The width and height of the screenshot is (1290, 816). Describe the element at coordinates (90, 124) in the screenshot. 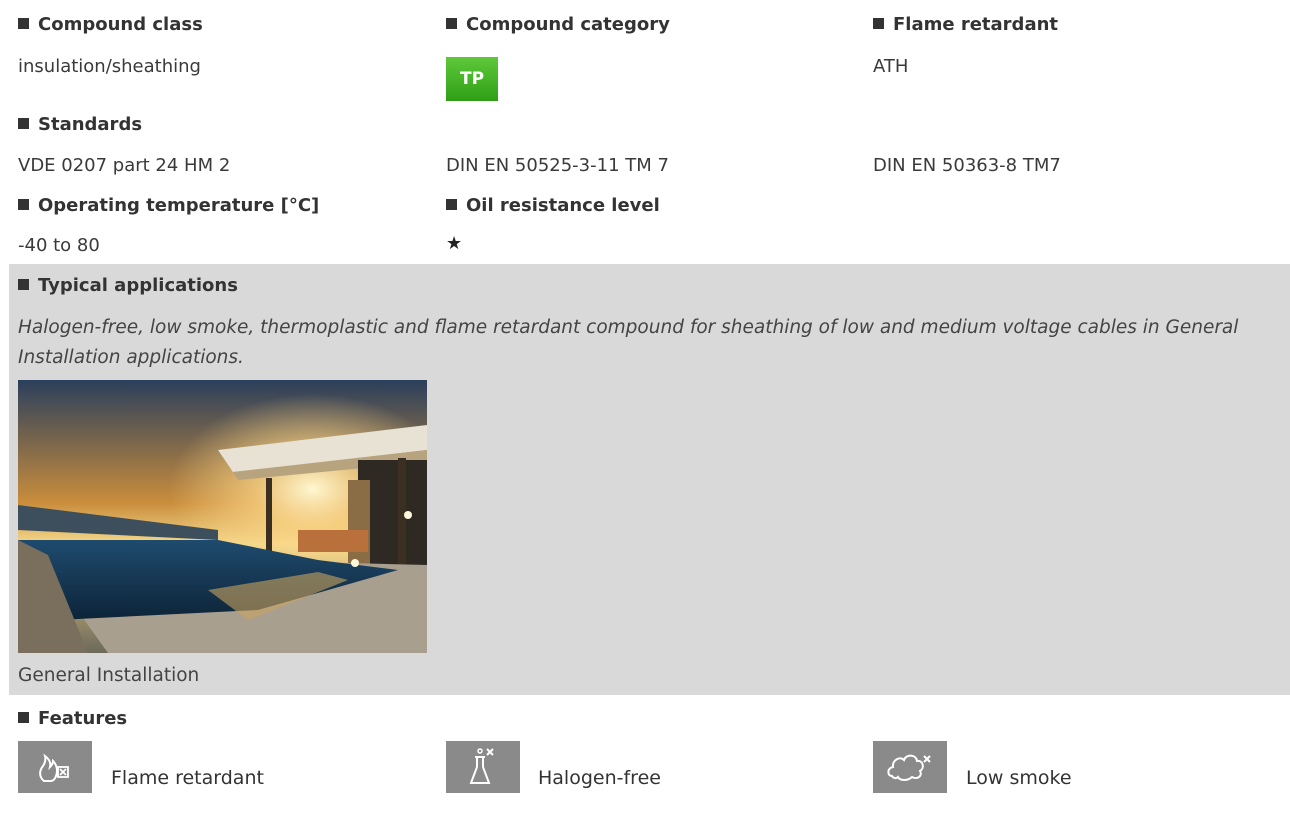

I see `standards-heading-text: Standards` at that location.